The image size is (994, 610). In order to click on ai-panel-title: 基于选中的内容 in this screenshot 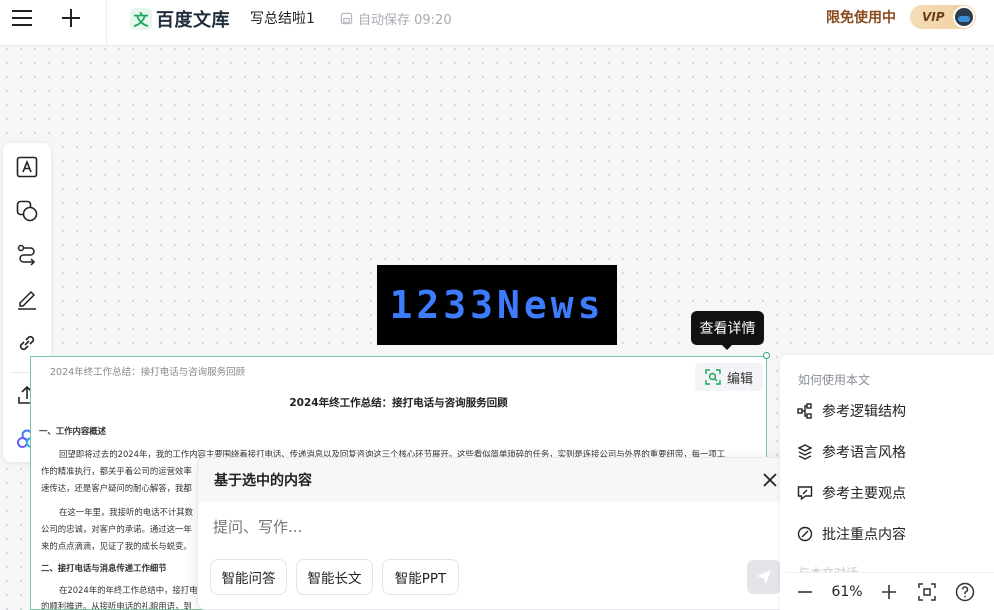, I will do `click(263, 481)`.